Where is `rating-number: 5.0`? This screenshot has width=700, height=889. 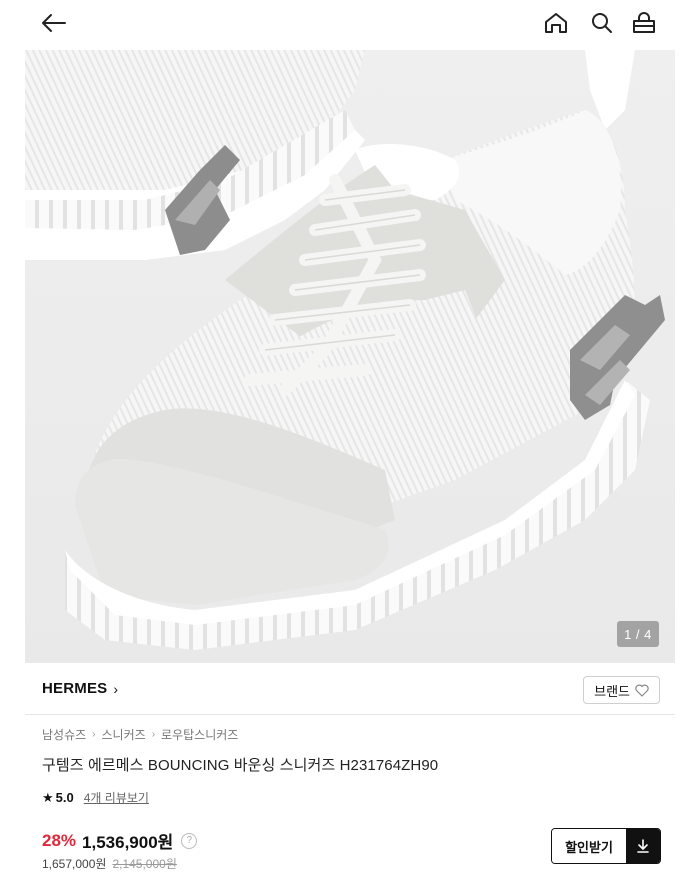 rating-number: 5.0 is located at coordinates (64, 797).